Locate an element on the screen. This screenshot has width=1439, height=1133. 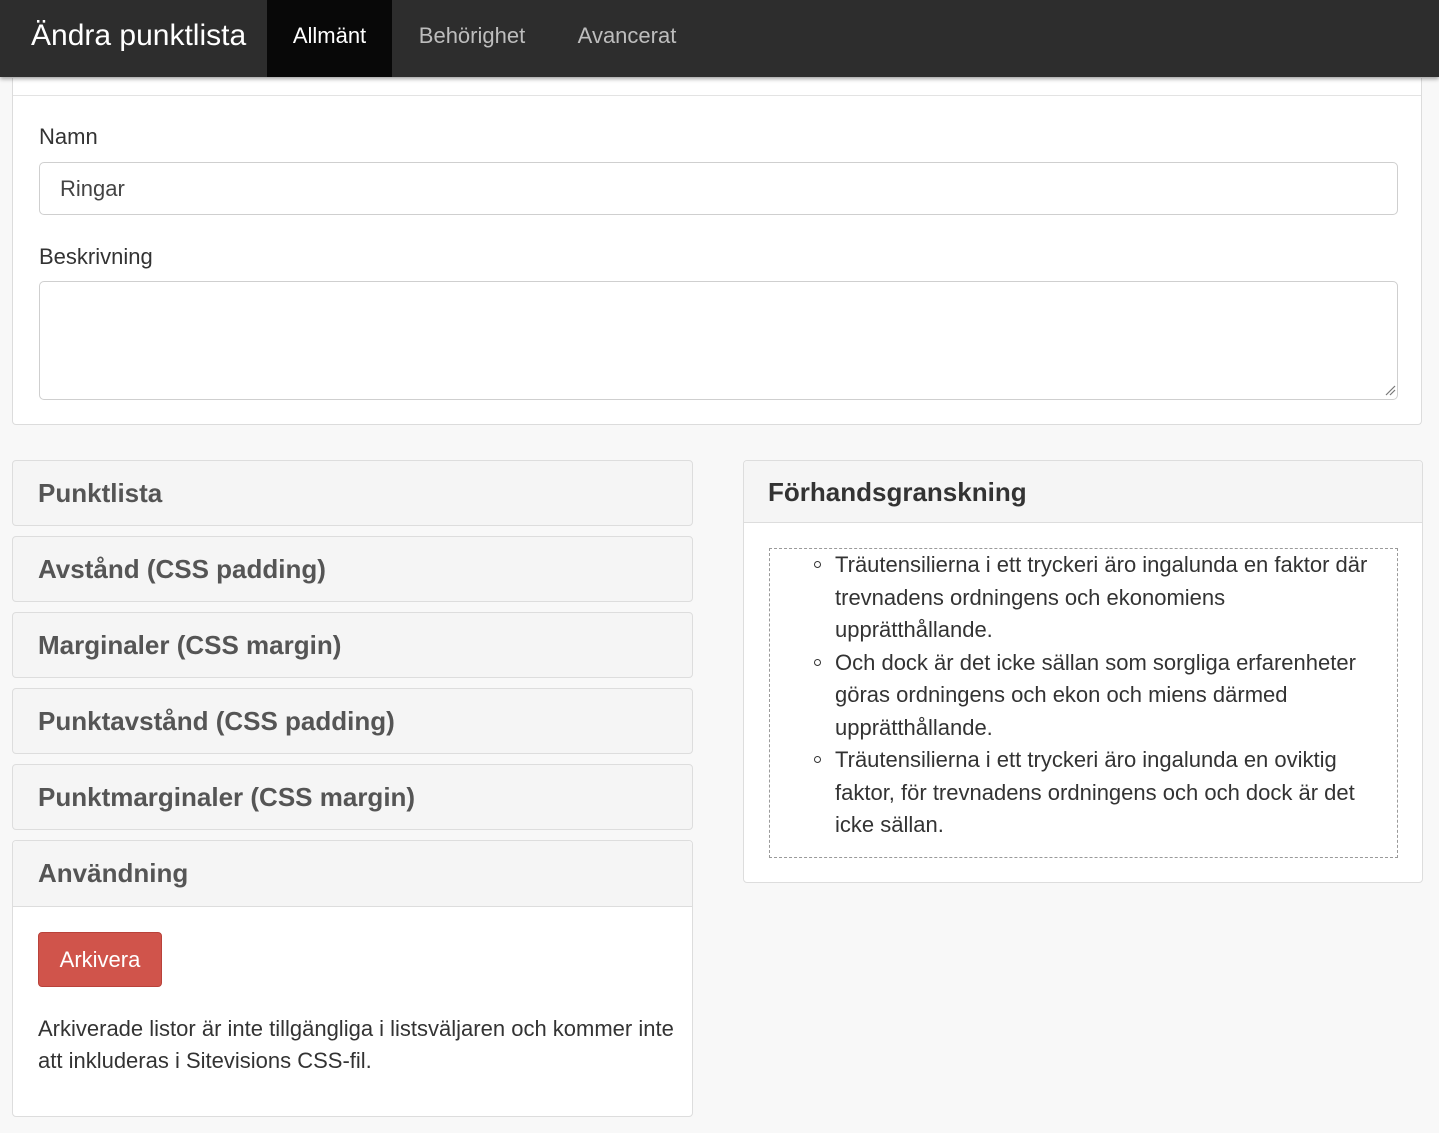
description-label: Beskrivning is located at coordinates (96, 256).